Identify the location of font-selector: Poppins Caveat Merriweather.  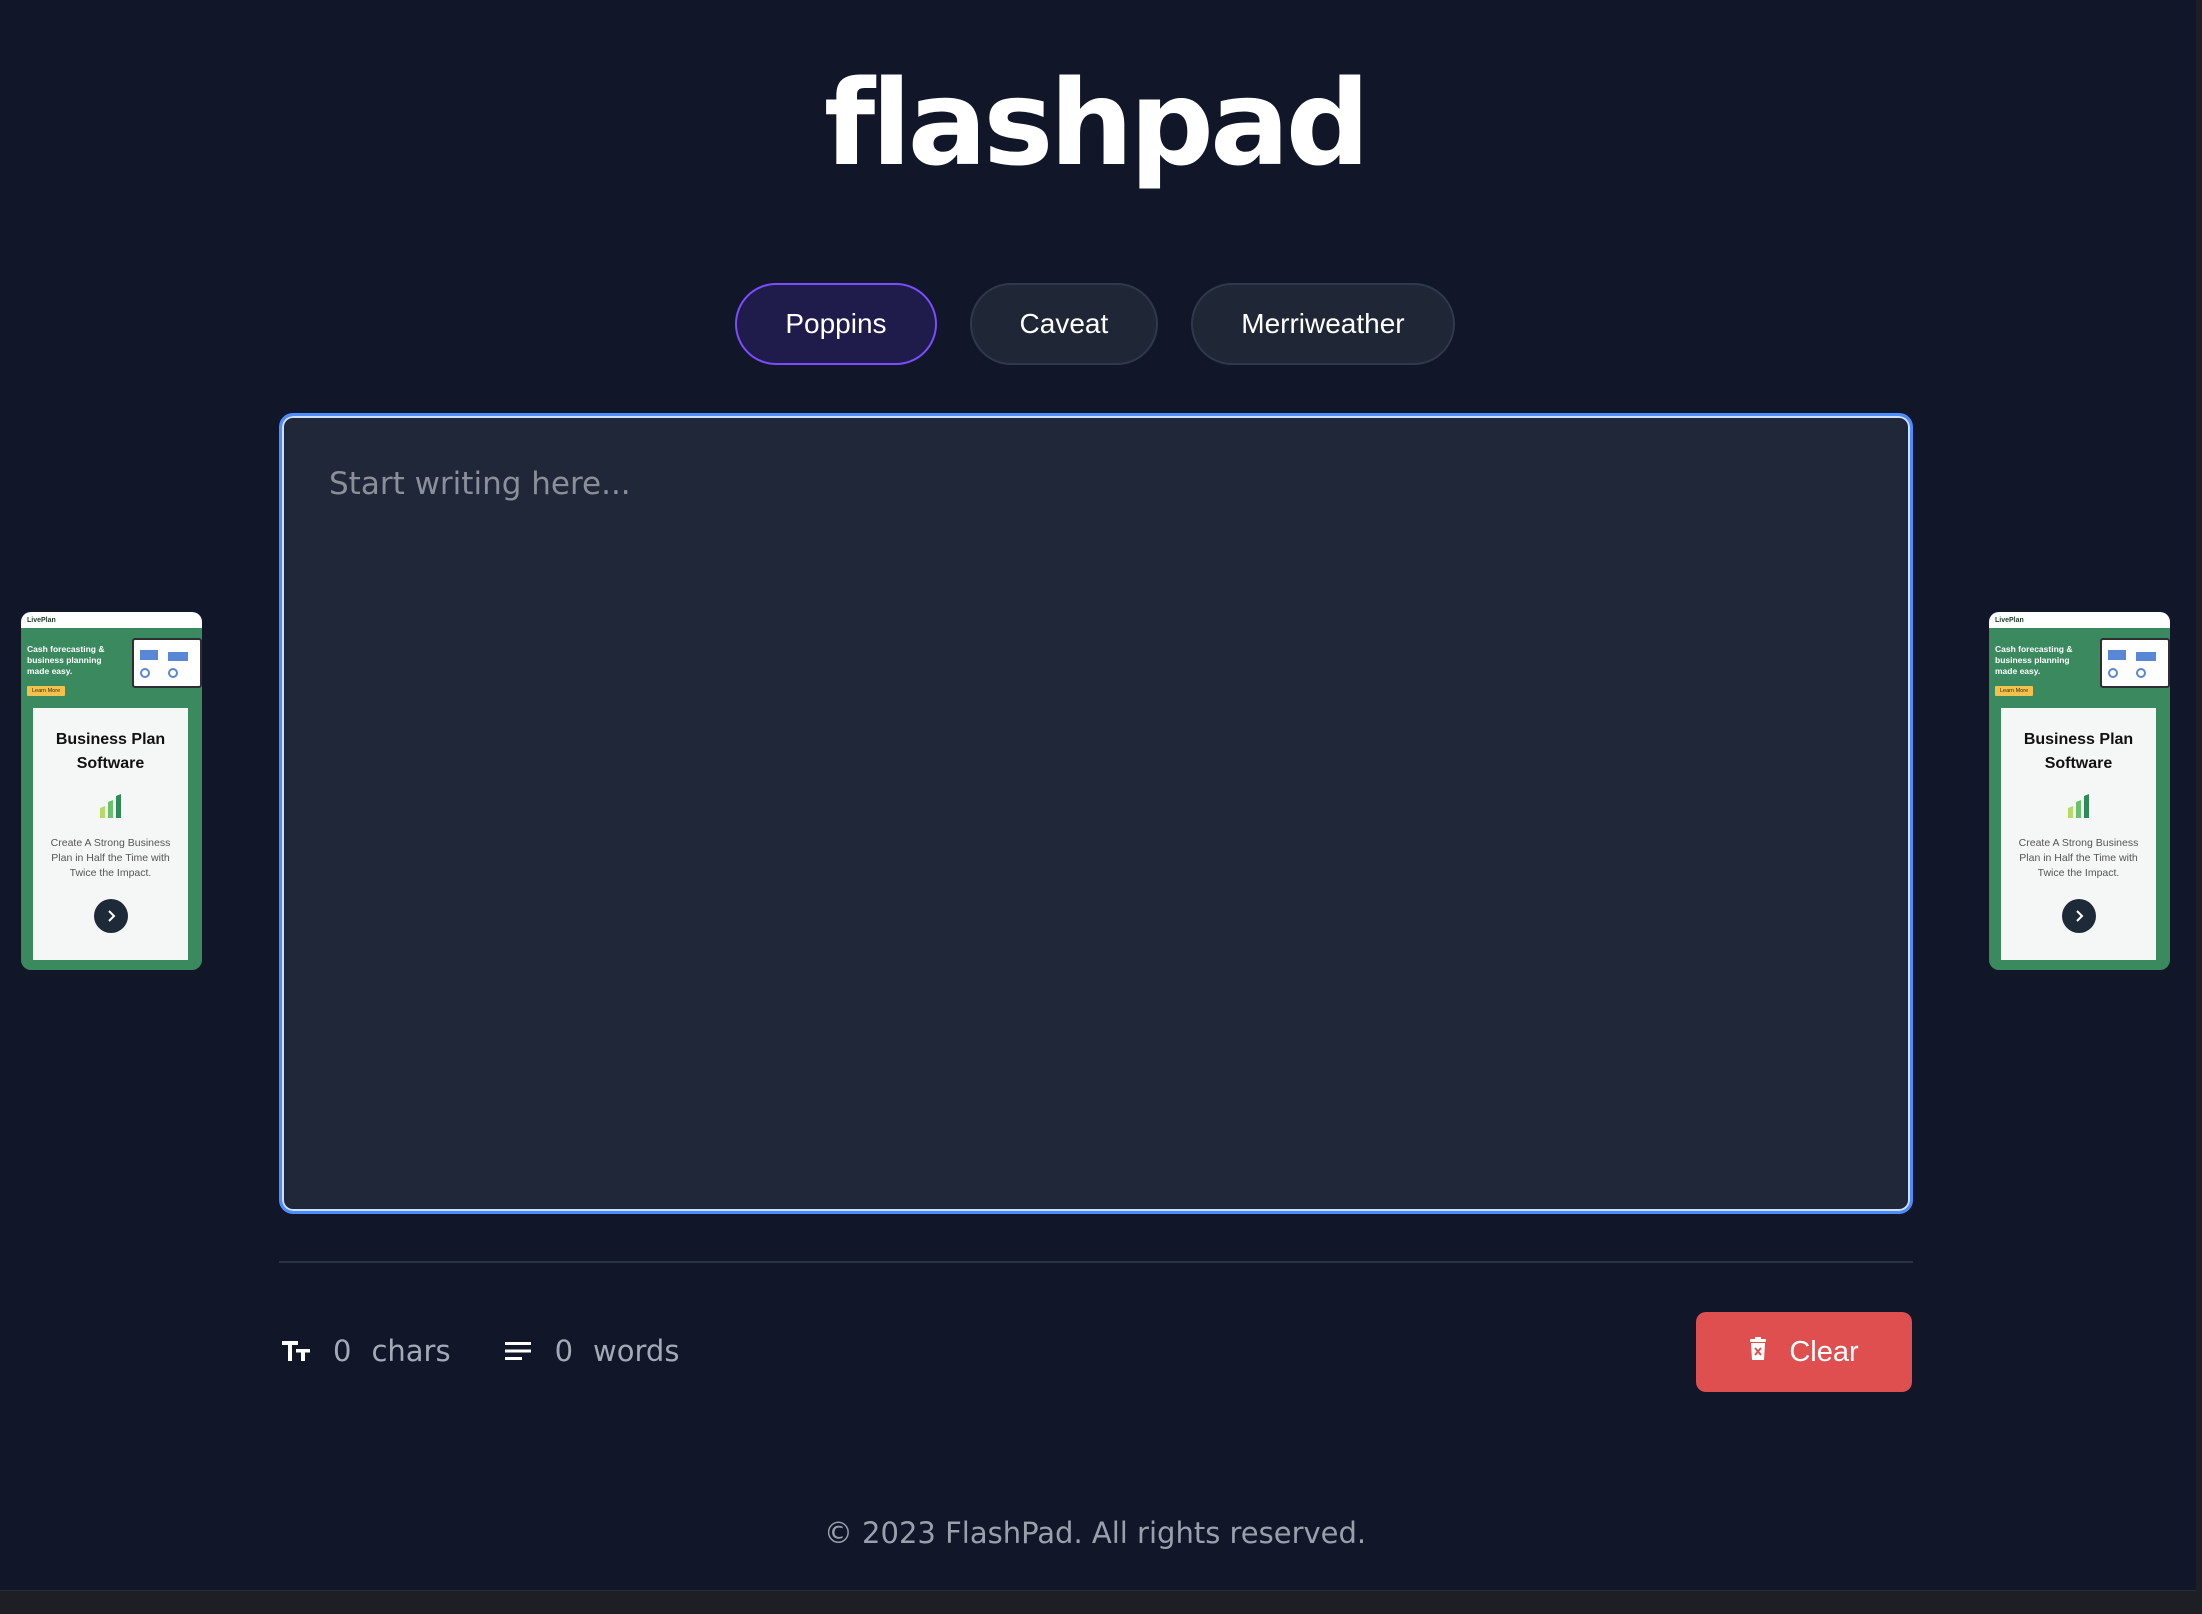
(1095, 324).